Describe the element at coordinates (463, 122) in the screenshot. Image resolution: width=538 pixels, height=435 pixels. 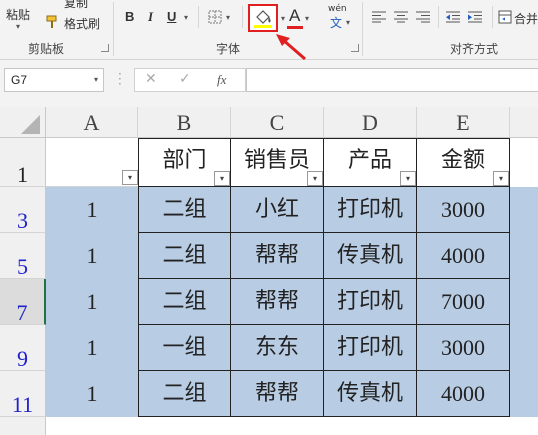
I see `column-header-e: E` at that location.